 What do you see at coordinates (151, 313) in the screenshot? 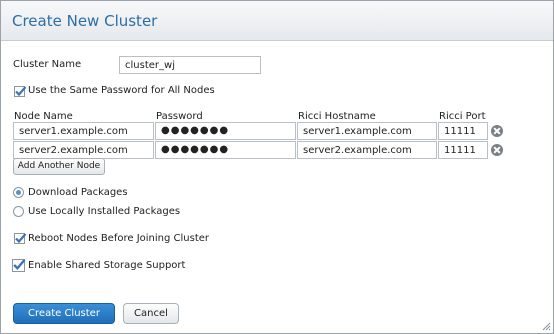
I see `cancel-button: Cancel` at bounding box center [151, 313].